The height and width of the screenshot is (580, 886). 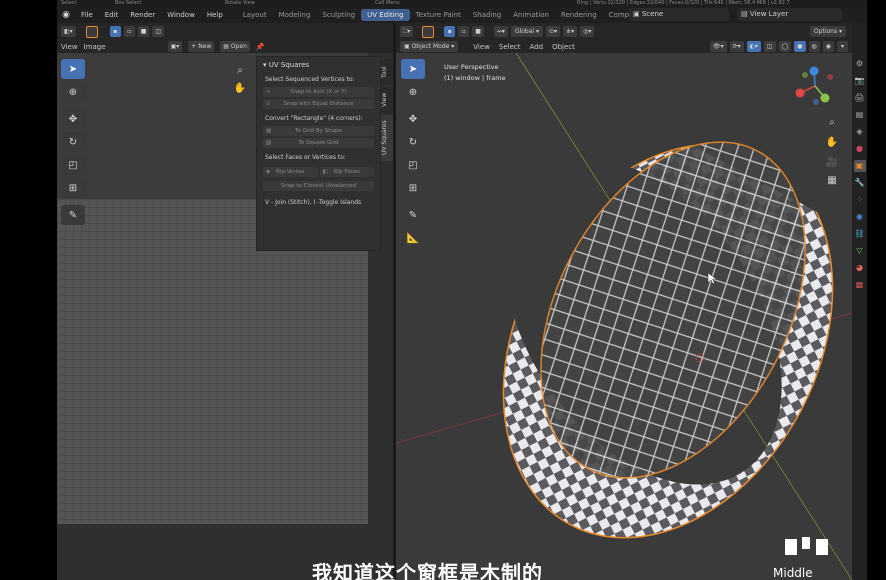 What do you see at coordinates (95, 47) in the screenshot?
I see `uv-menu-image: Image` at bounding box center [95, 47].